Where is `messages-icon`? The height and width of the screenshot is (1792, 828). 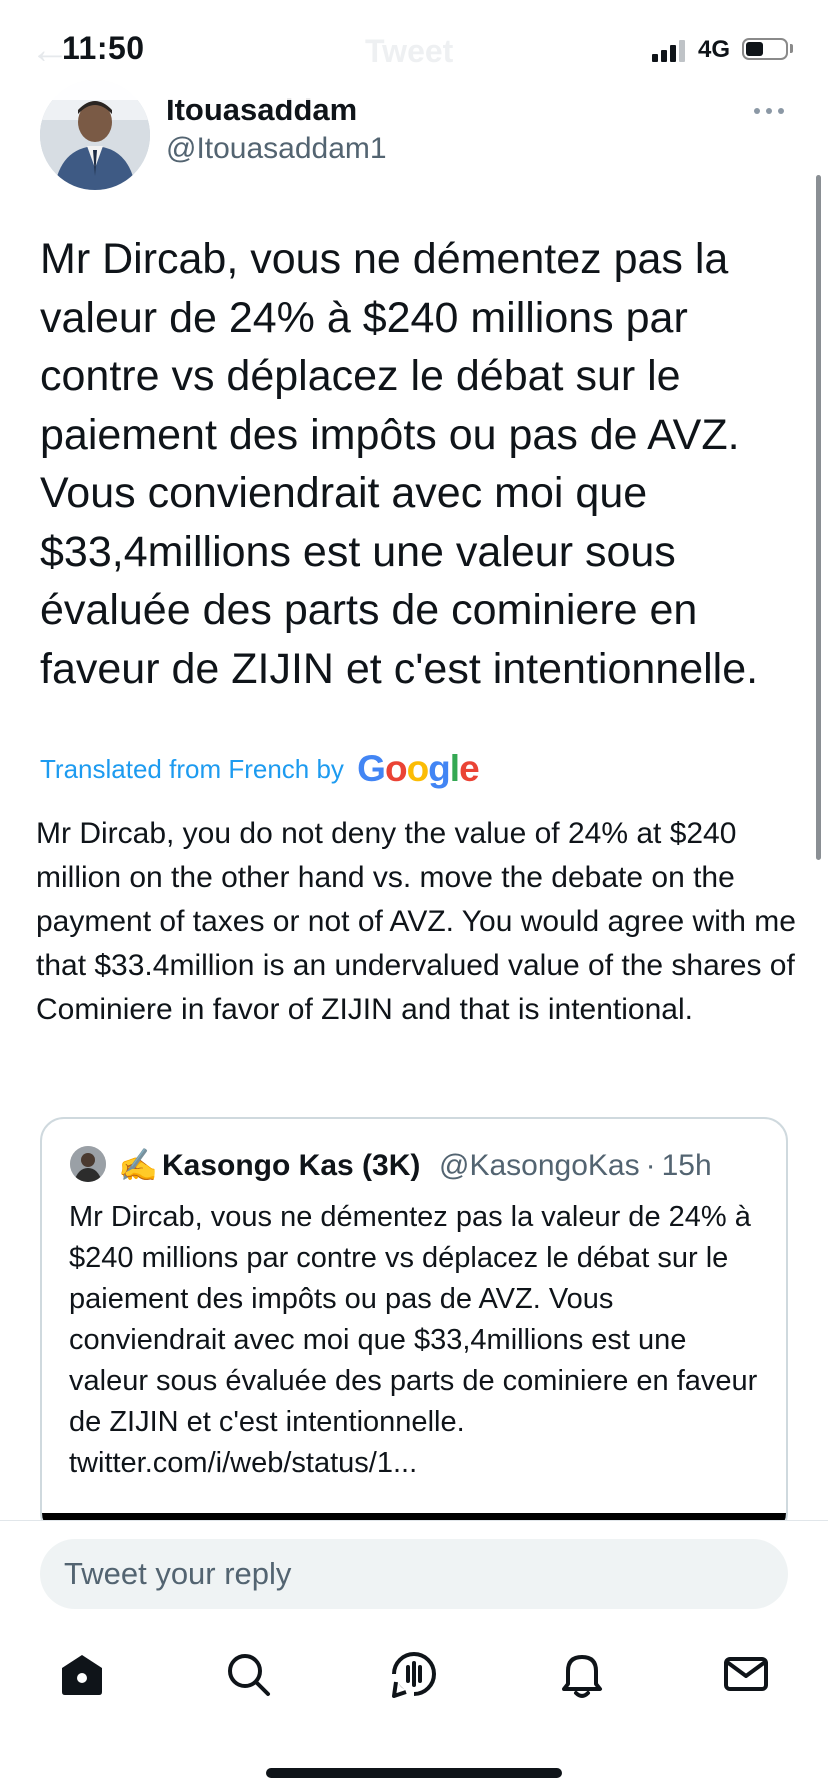 messages-icon is located at coordinates (746, 1674).